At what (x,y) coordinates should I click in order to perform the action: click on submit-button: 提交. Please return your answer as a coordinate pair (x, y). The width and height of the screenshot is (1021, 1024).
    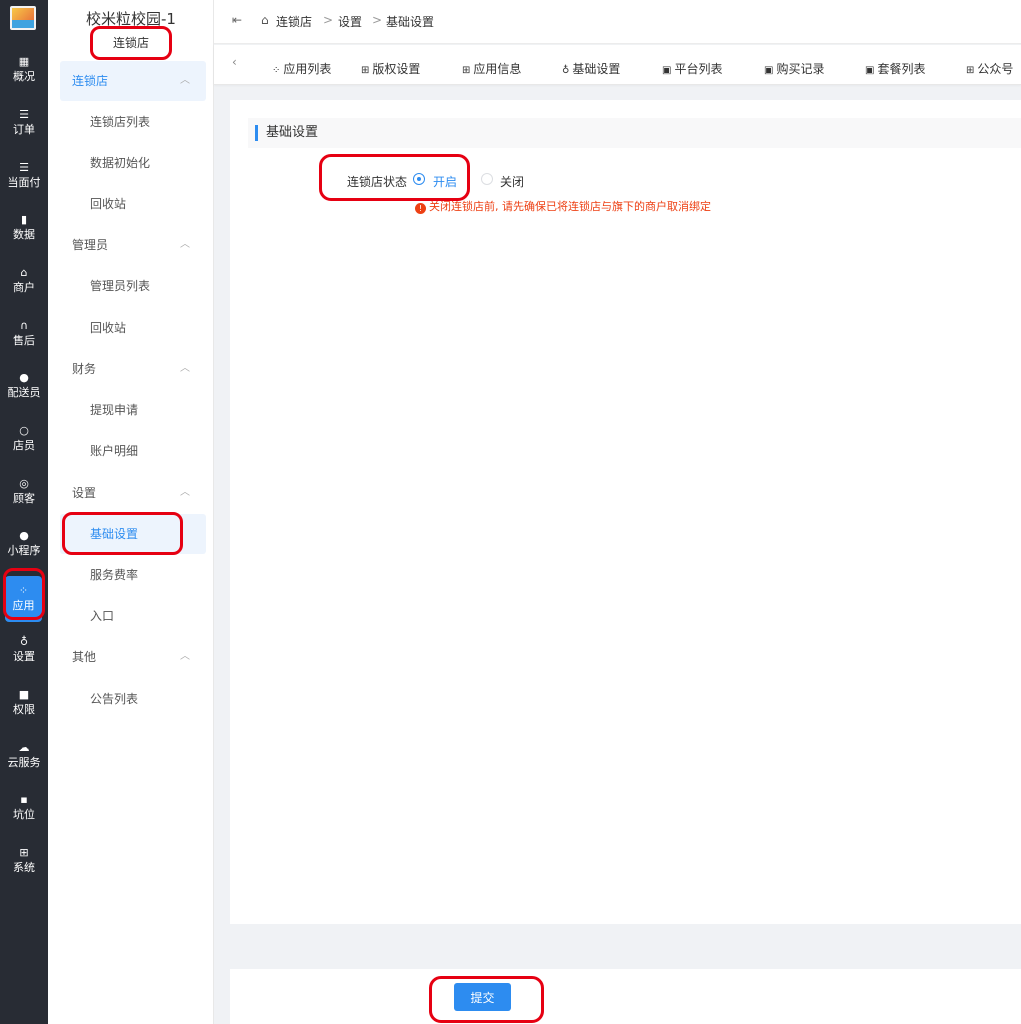
    Looking at the image, I should click on (482, 997).